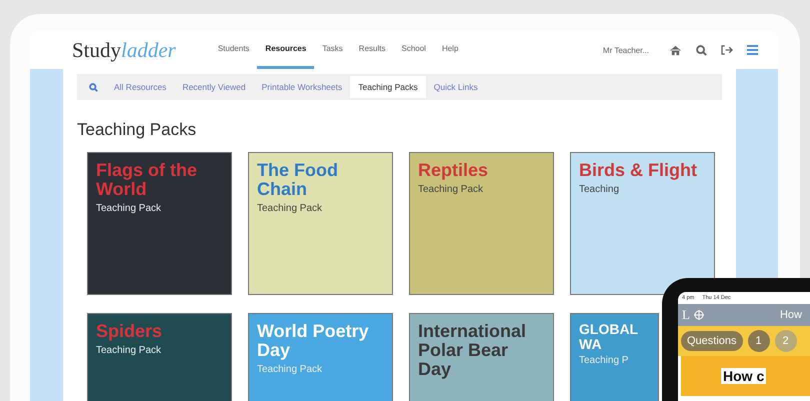 The width and height of the screenshot is (810, 401). What do you see at coordinates (332, 50) in the screenshot?
I see `nav-tab: Tasks` at bounding box center [332, 50].